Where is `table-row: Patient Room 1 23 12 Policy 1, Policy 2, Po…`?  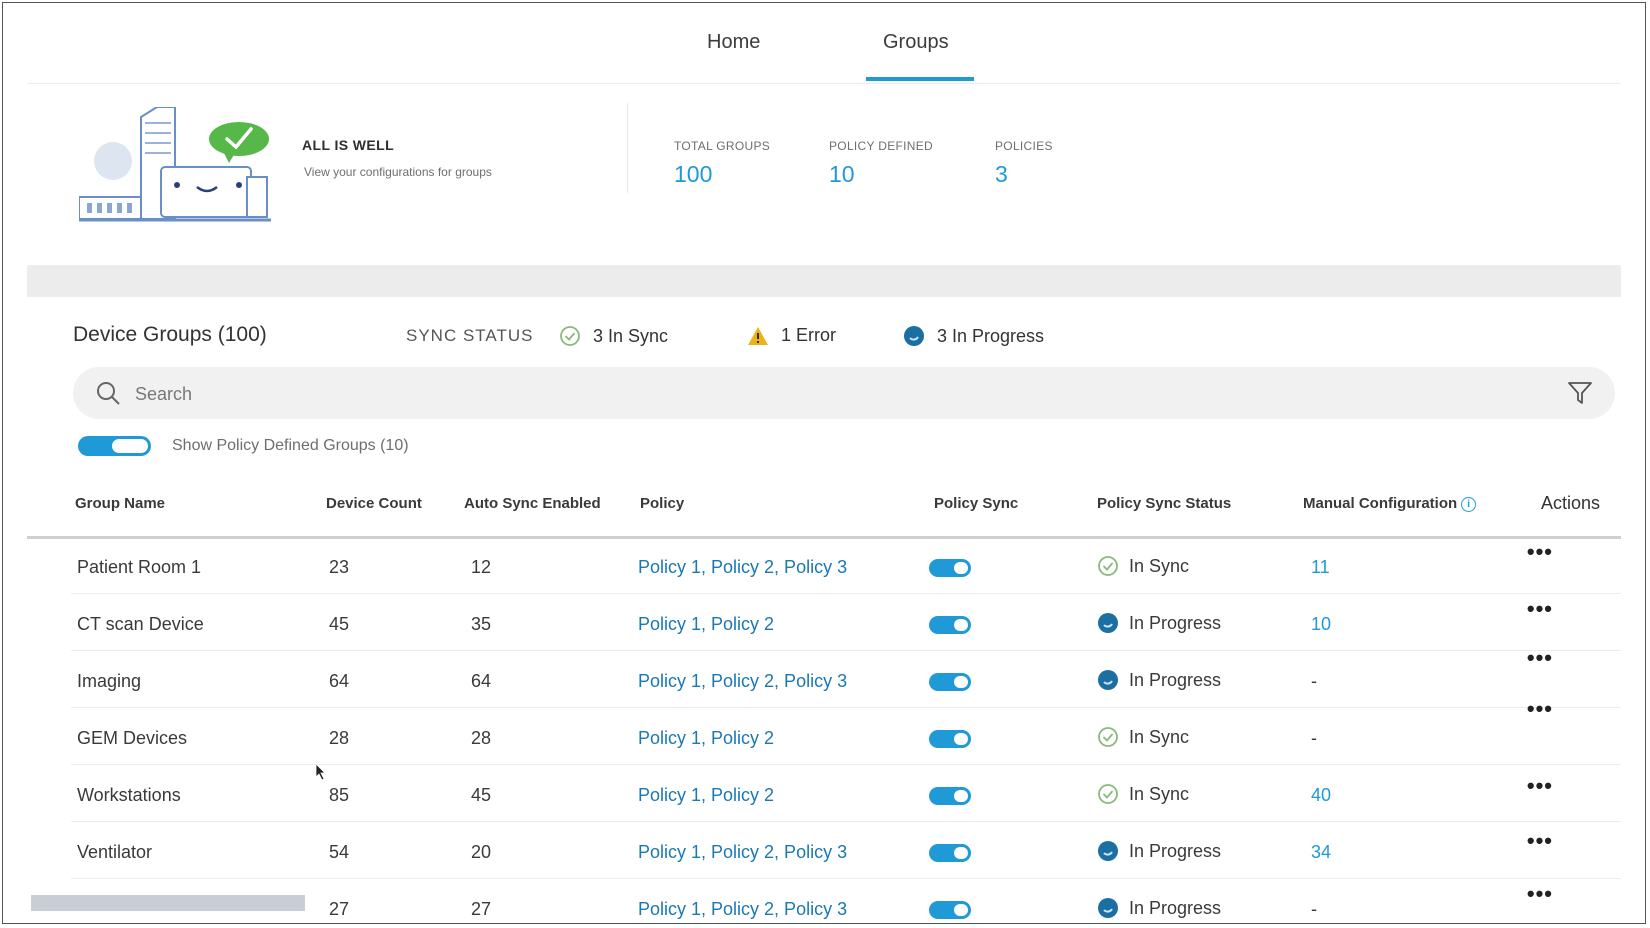 table-row: Patient Room 1 23 12 Policy 1, Policy 2, Po… is located at coordinates (846, 565).